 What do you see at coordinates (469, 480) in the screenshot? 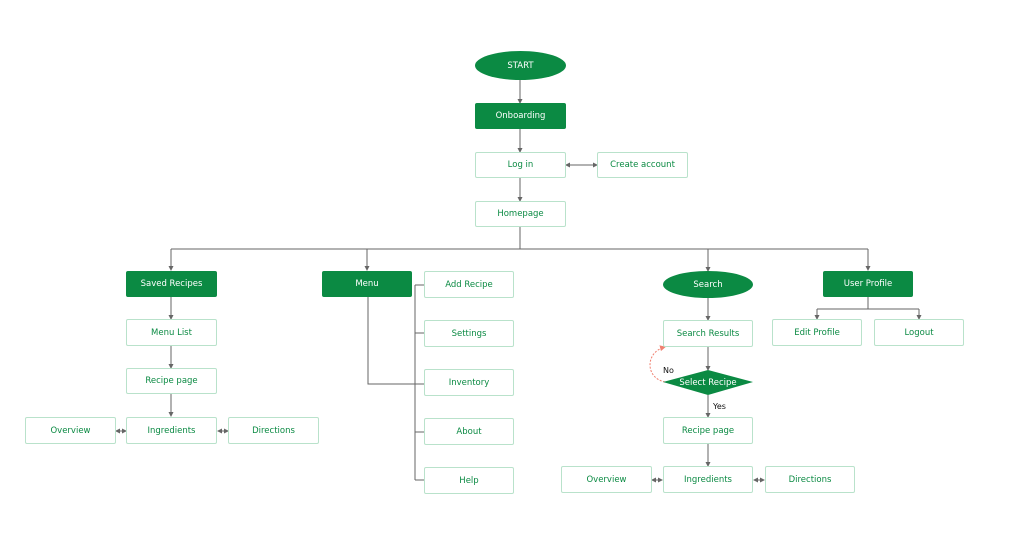
I see `help-node: Help` at bounding box center [469, 480].